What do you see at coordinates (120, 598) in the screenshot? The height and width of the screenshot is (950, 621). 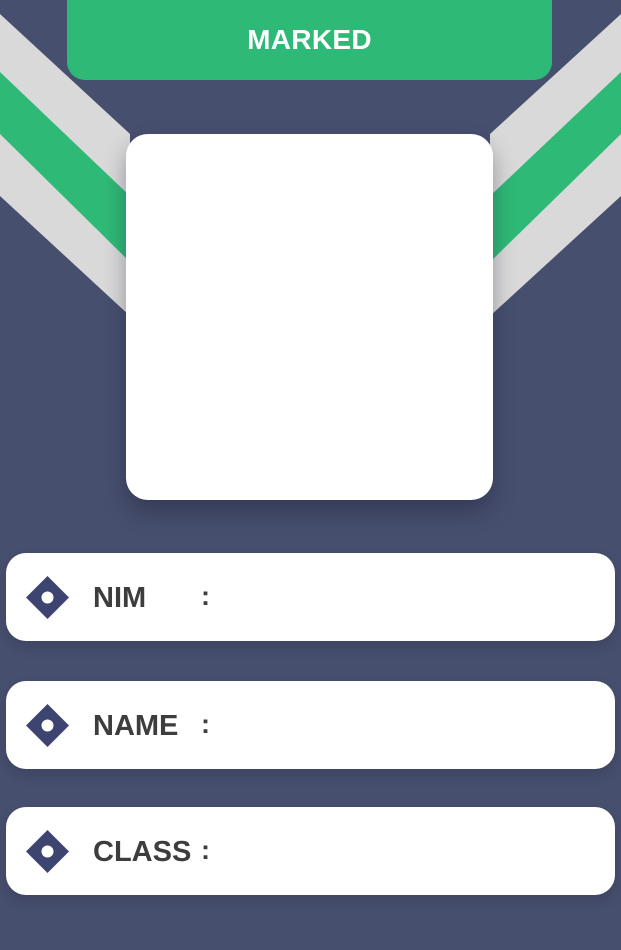 I see `nim-label: NIM` at bounding box center [120, 598].